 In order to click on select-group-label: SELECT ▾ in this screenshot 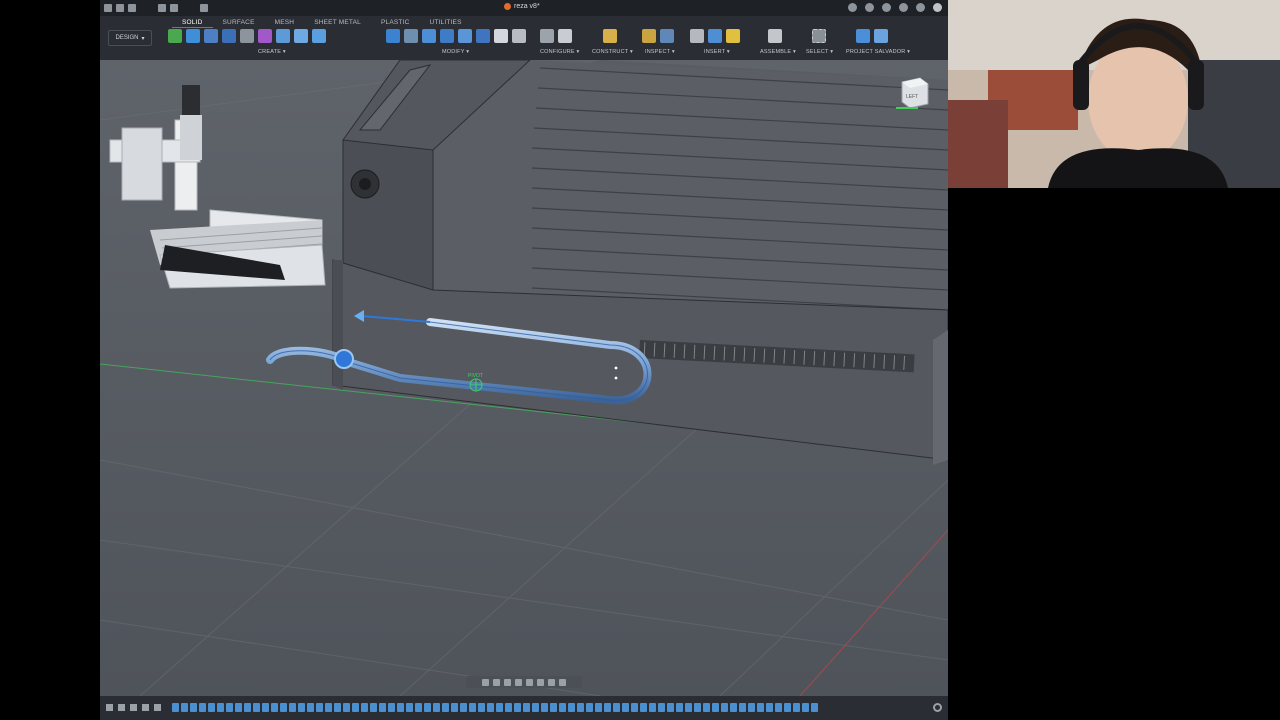, I will do `click(819, 52)`.